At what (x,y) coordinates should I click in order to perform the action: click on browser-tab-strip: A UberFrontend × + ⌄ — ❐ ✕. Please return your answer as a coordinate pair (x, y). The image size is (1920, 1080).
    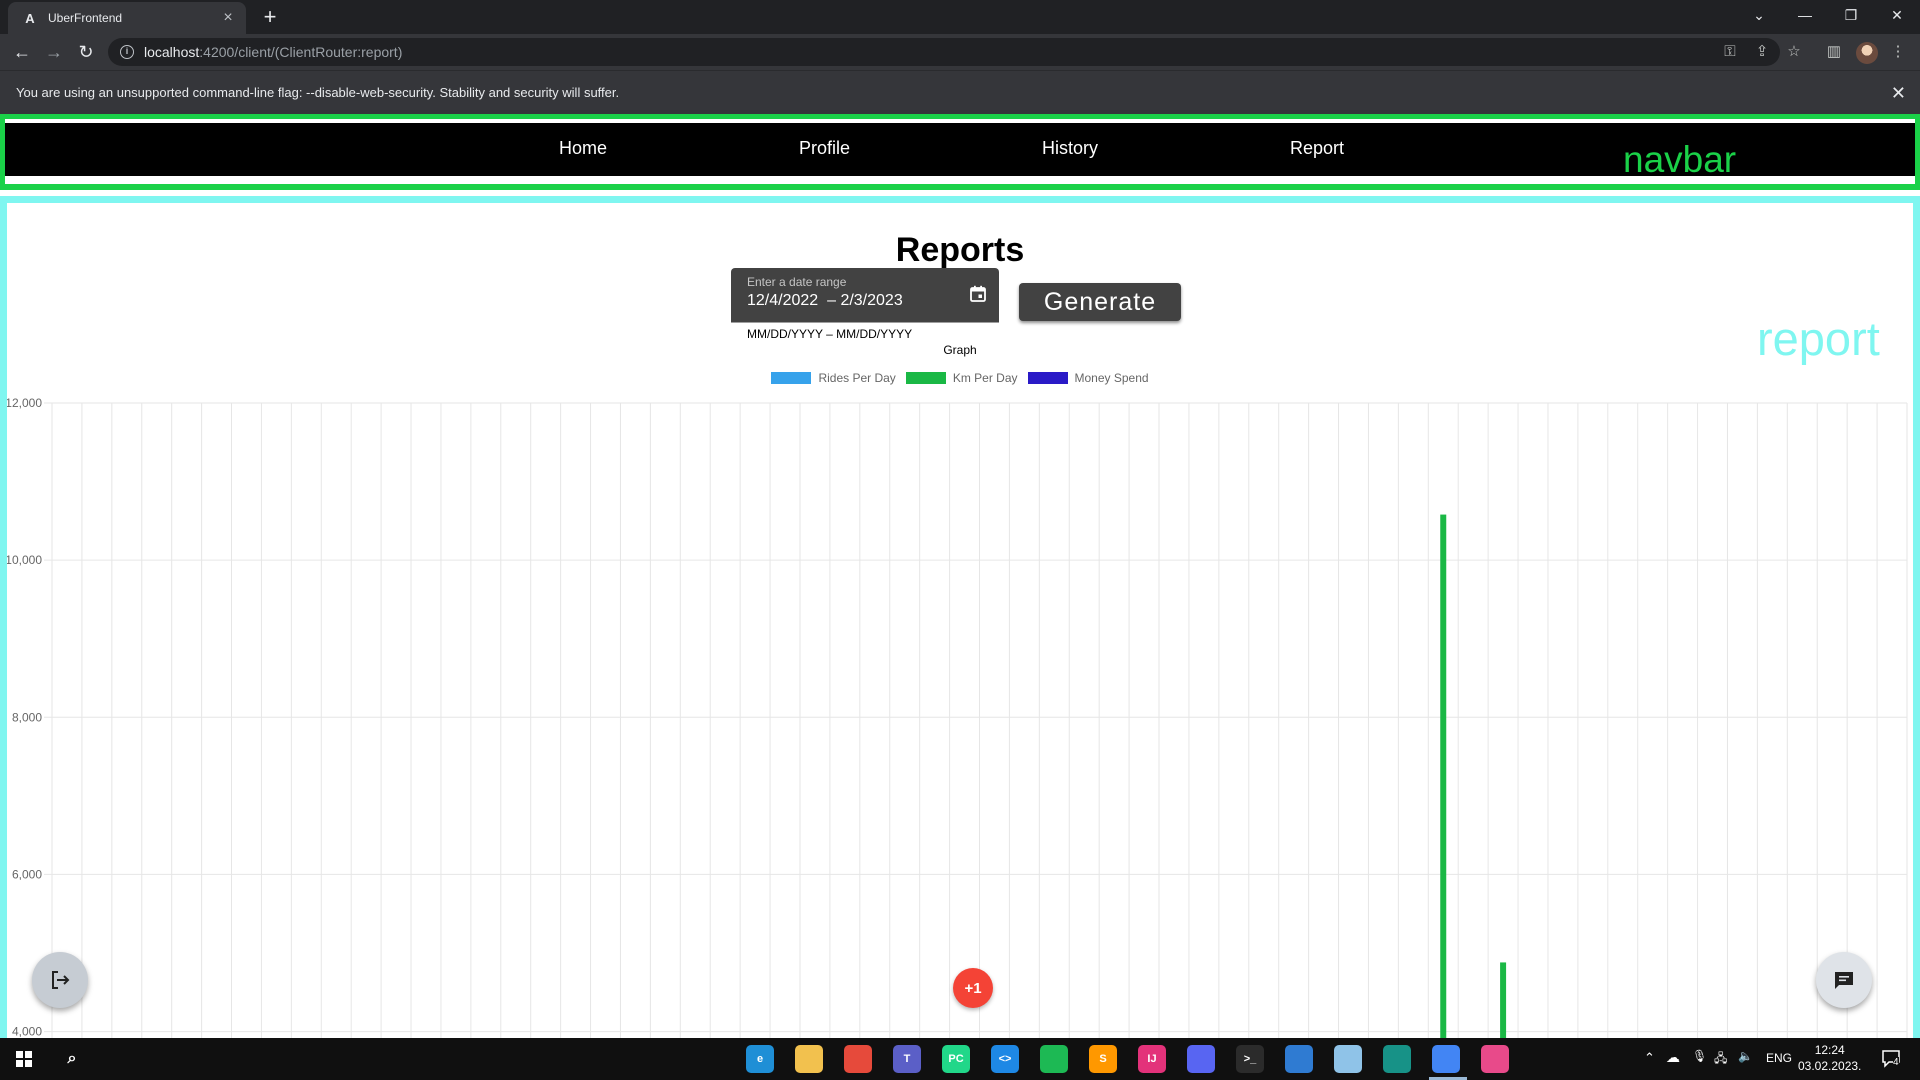
    Looking at the image, I should click on (960, 17).